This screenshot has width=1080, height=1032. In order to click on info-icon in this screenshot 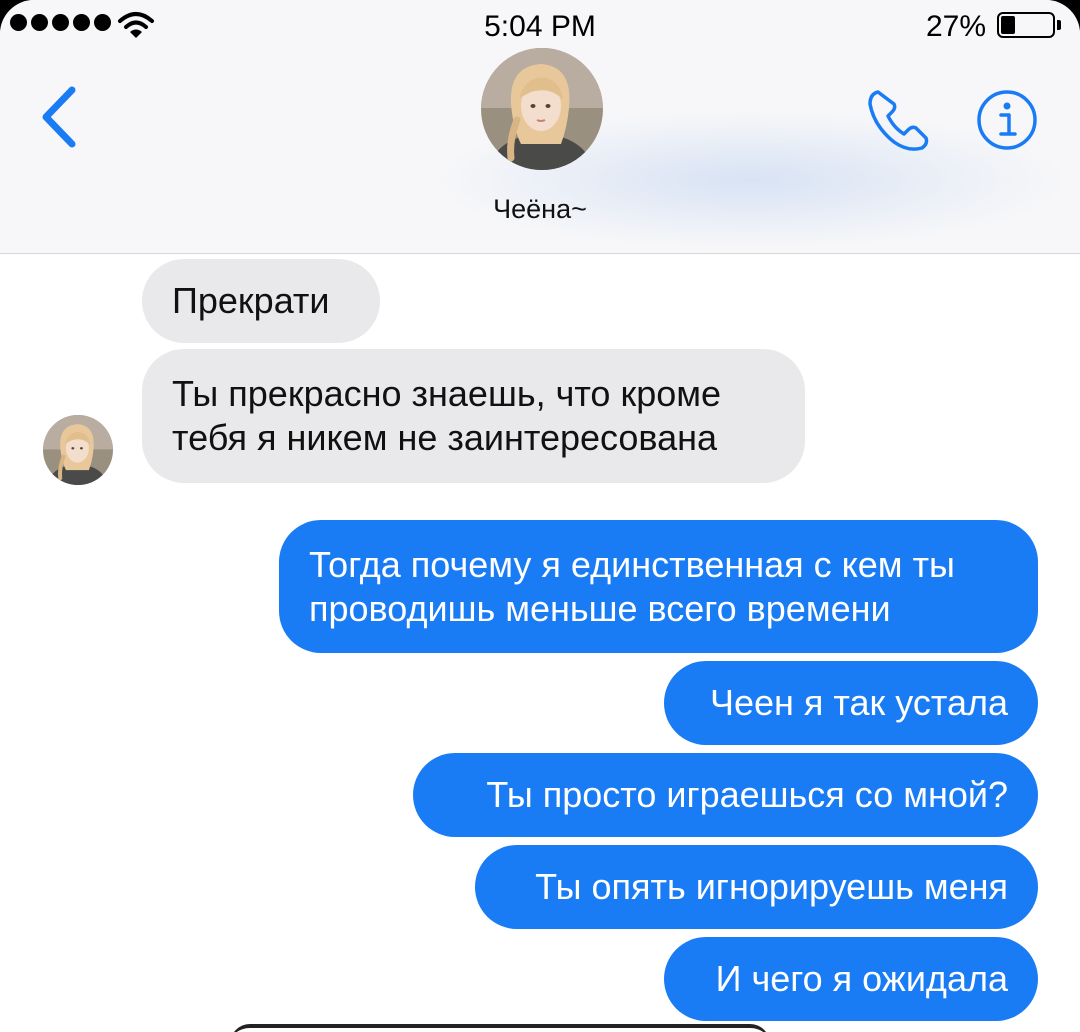, I will do `click(1007, 120)`.